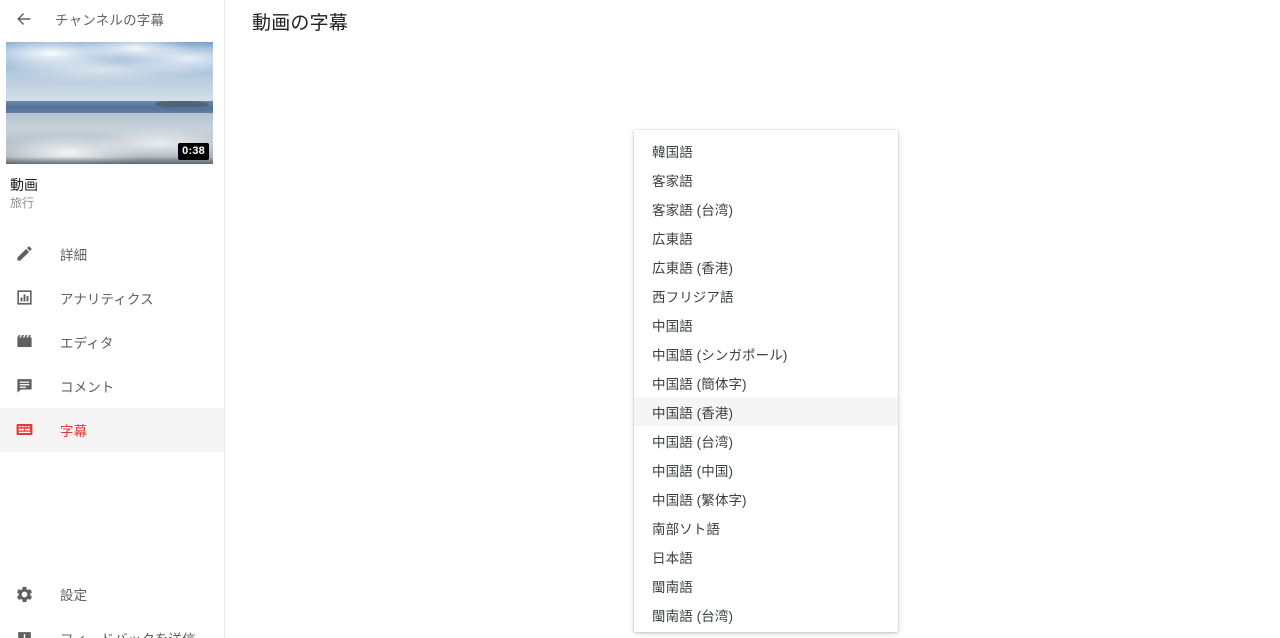  Describe the element at coordinates (766, 324) in the screenshot. I see `dropdown-option: 中国語` at that location.